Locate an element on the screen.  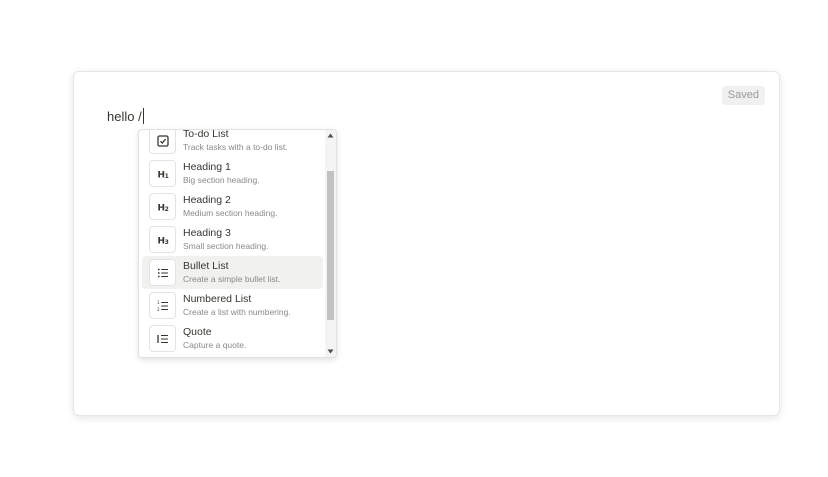
heading-3-icon: H3 is located at coordinates (162, 239).